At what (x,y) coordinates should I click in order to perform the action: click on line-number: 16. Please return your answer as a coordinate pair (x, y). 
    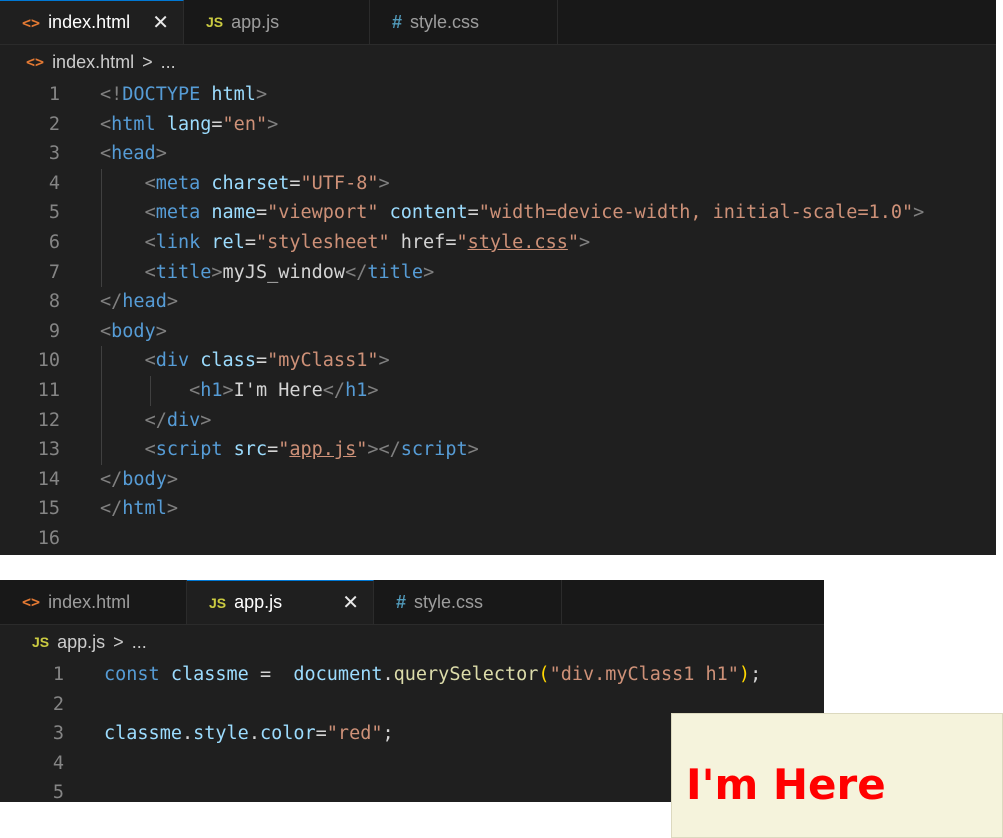
    Looking at the image, I should click on (48, 538).